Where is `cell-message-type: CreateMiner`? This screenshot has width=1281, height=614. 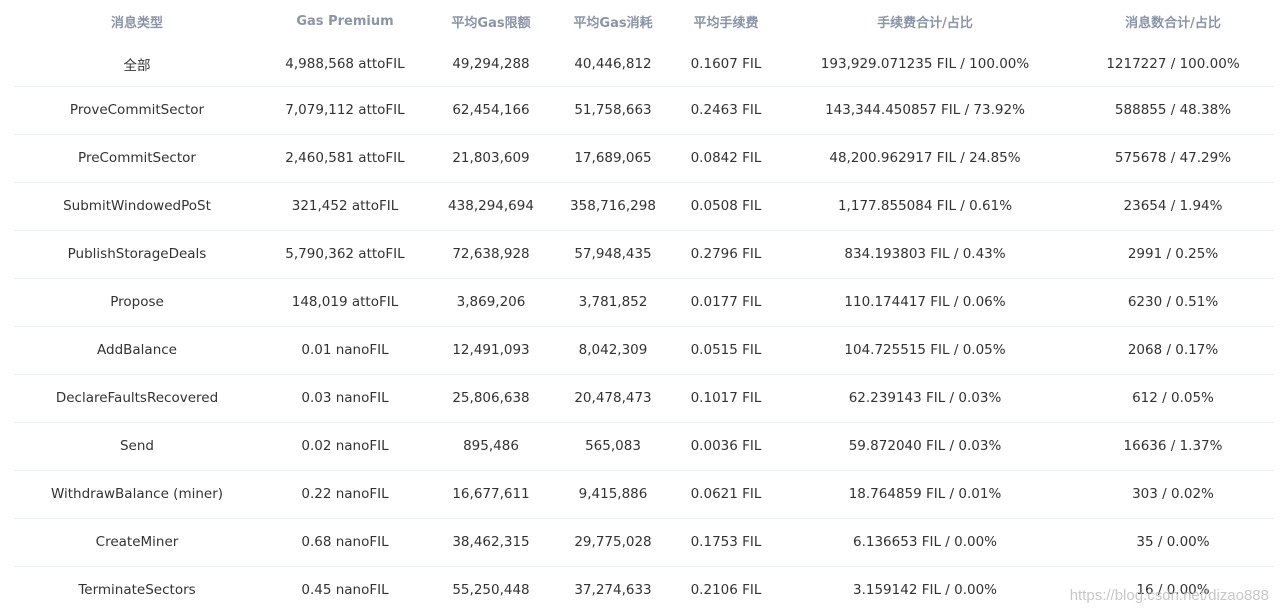
cell-message-type: CreateMiner is located at coordinates (137, 542).